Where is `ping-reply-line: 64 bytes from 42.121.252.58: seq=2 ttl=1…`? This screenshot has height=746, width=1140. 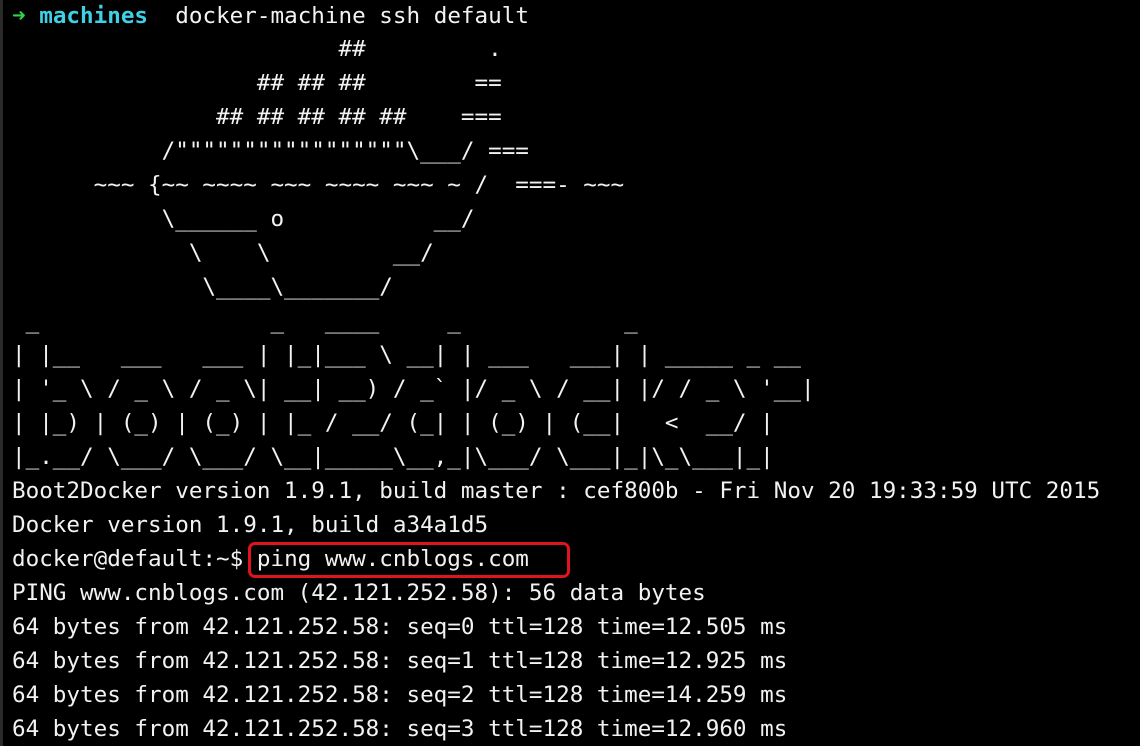
ping-reply-line: 64 bytes from 42.121.252.58: seq=2 ttl=1… is located at coordinates (400, 695).